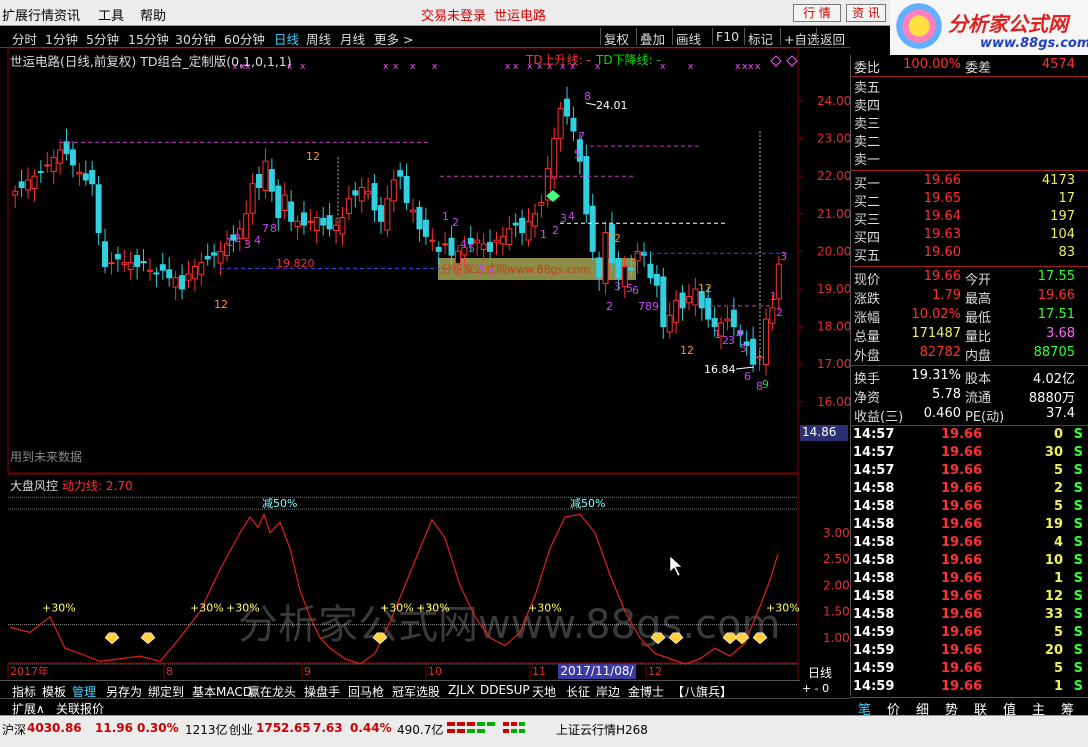 The image size is (1088, 747). What do you see at coordinates (602, 729) in the screenshot?
I see `cloud-quote-label: 上证云行情H268` at bounding box center [602, 729].